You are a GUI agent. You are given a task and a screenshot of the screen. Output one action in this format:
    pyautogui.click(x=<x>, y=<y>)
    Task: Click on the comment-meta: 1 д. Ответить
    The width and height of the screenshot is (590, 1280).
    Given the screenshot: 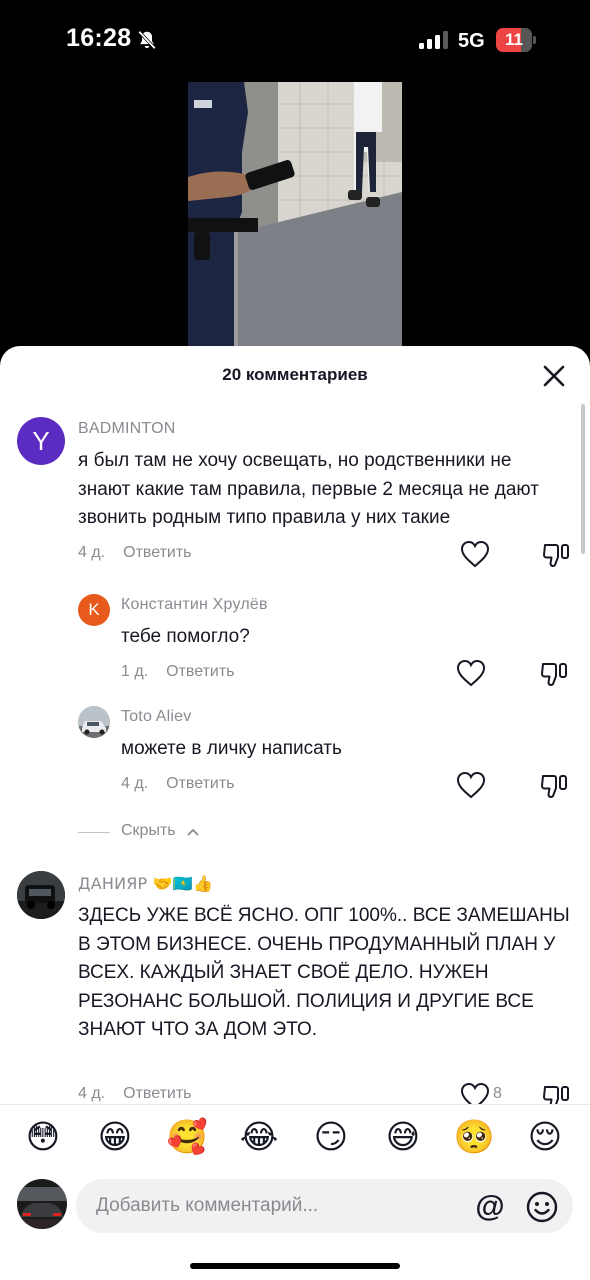 What is the action you would take?
    pyautogui.click(x=178, y=672)
    